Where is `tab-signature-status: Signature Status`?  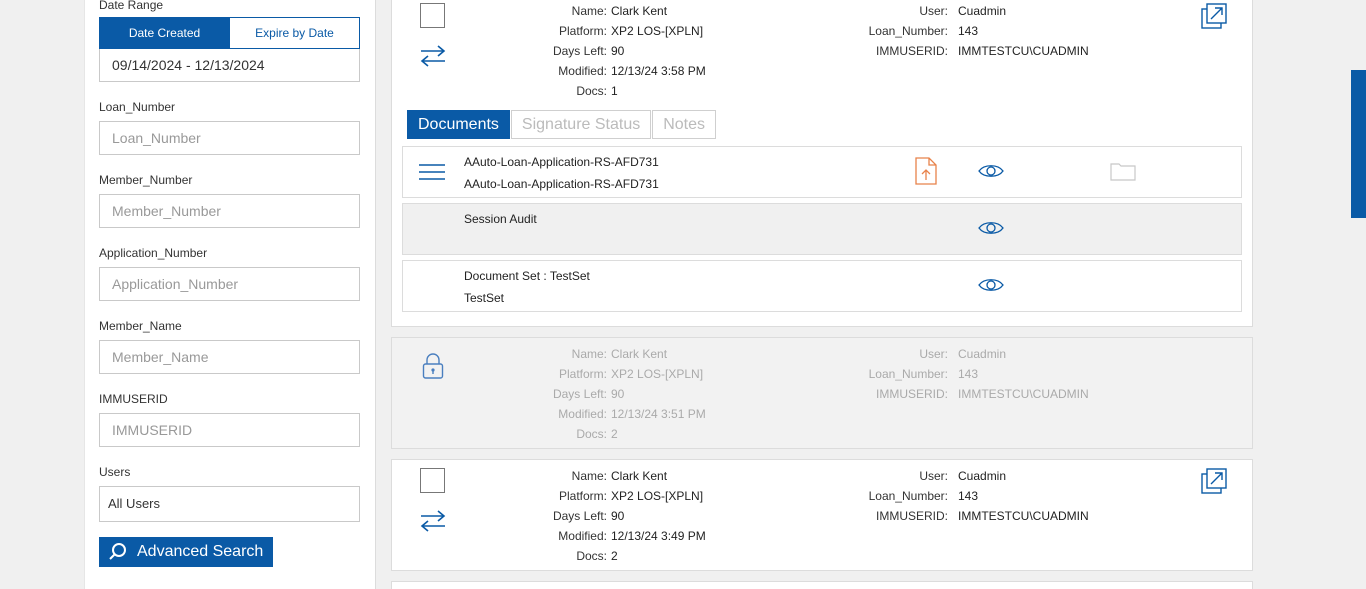 tab-signature-status: Signature Status is located at coordinates (581, 124).